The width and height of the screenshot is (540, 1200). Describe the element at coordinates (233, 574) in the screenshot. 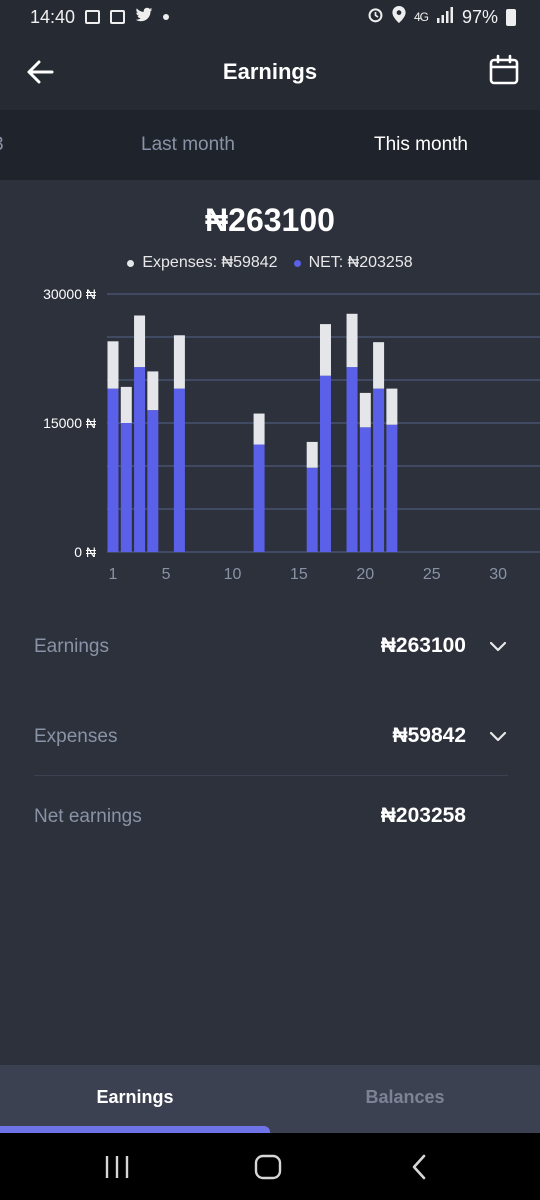

I see `x-tick-label: 10` at that location.